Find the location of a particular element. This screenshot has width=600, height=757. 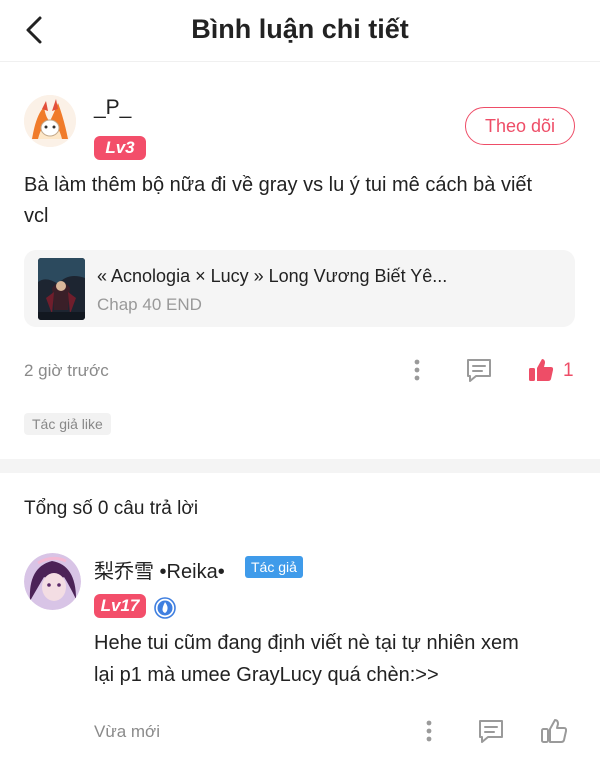

author-tag: Tác giả is located at coordinates (274, 567).